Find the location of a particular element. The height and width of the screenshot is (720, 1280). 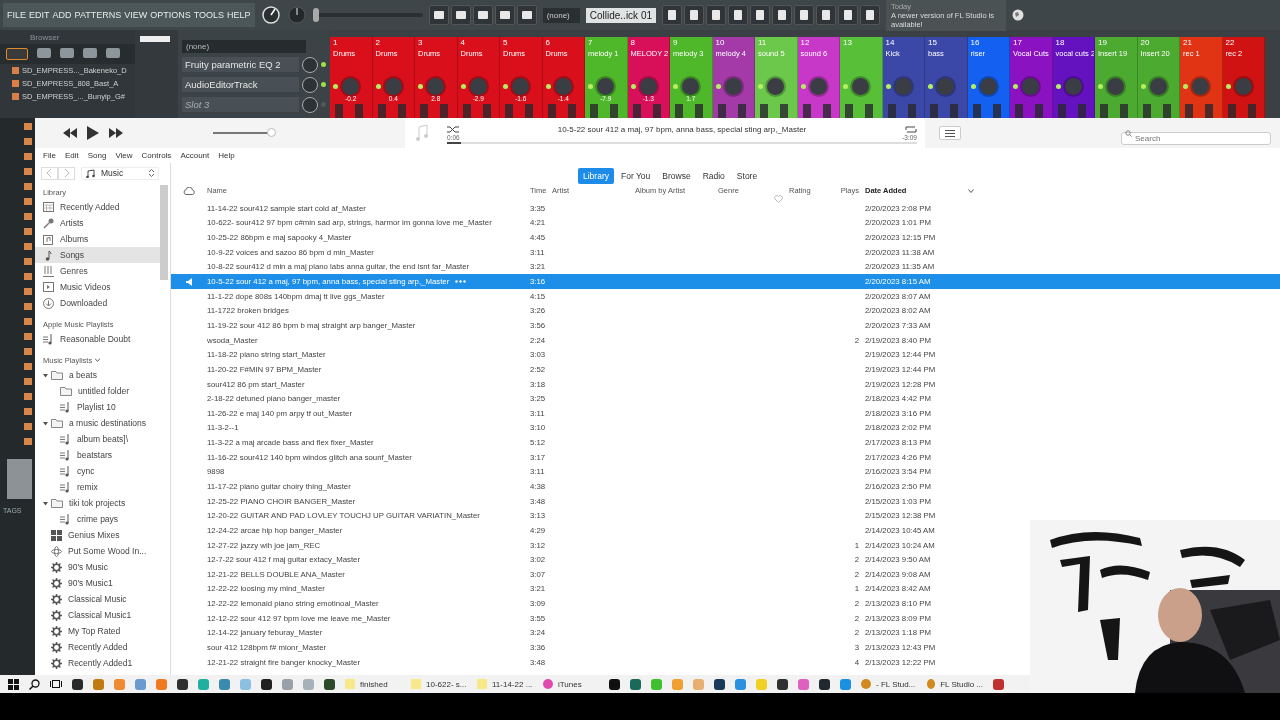

menu-item: FILE is located at coordinates (16, 15).